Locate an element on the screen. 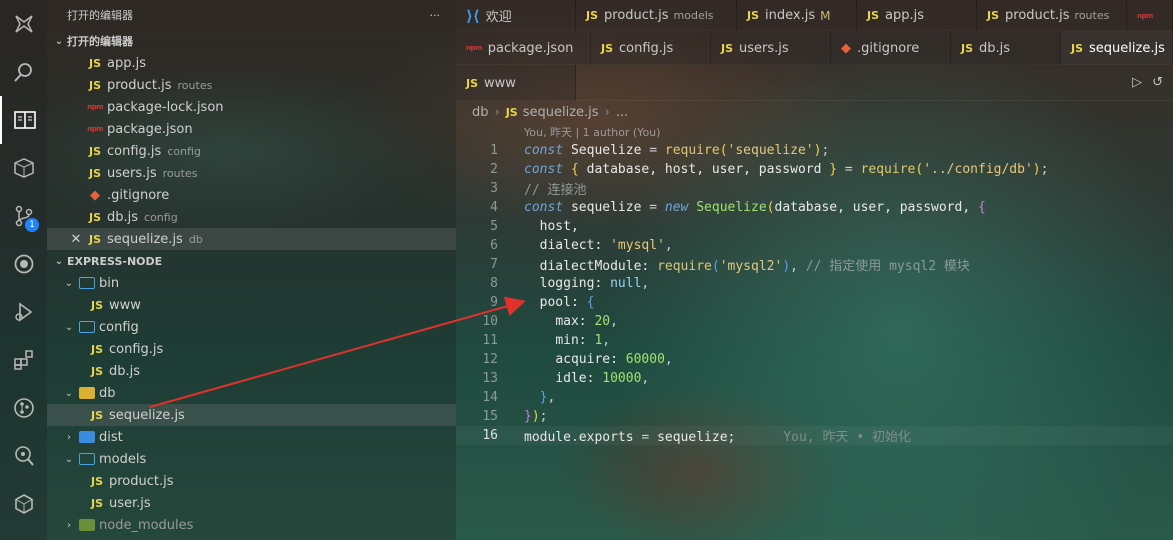 This screenshot has height=540, width=1173. tree-folder-bin: ⌄ bin is located at coordinates (251, 283).